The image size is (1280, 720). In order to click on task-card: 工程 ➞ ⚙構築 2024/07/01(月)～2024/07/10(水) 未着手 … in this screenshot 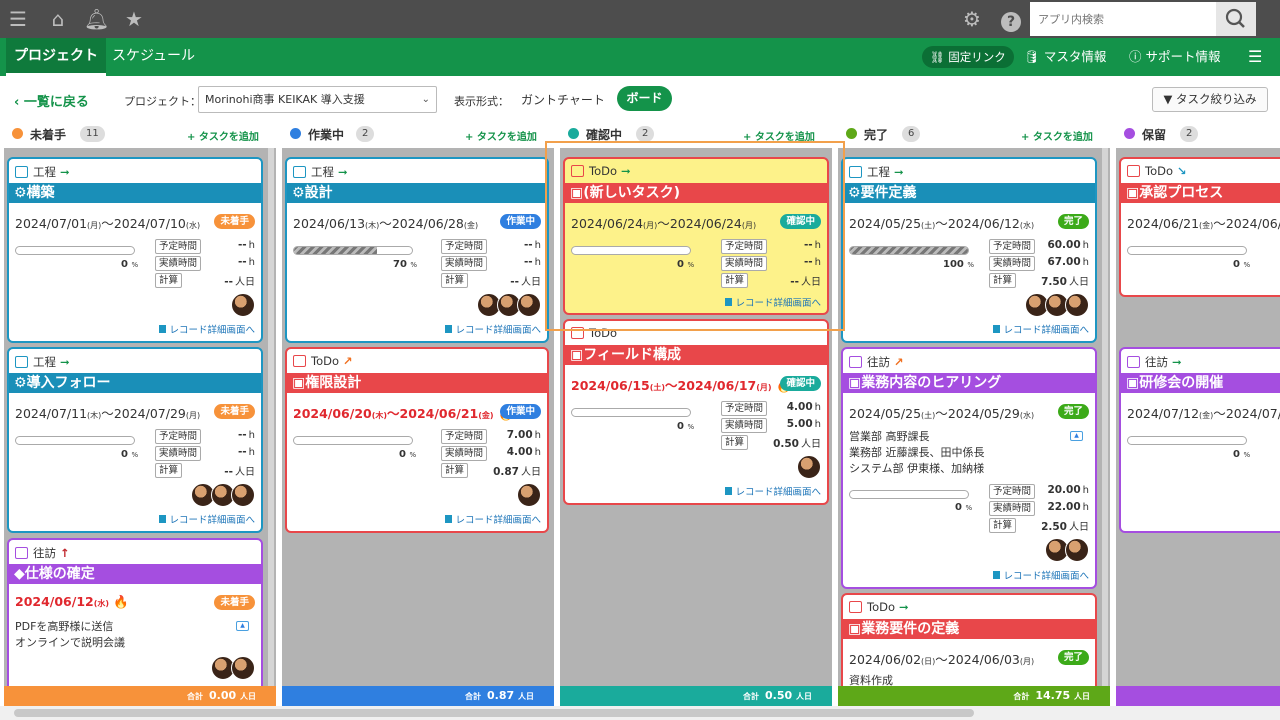, I will do `click(135, 250)`.